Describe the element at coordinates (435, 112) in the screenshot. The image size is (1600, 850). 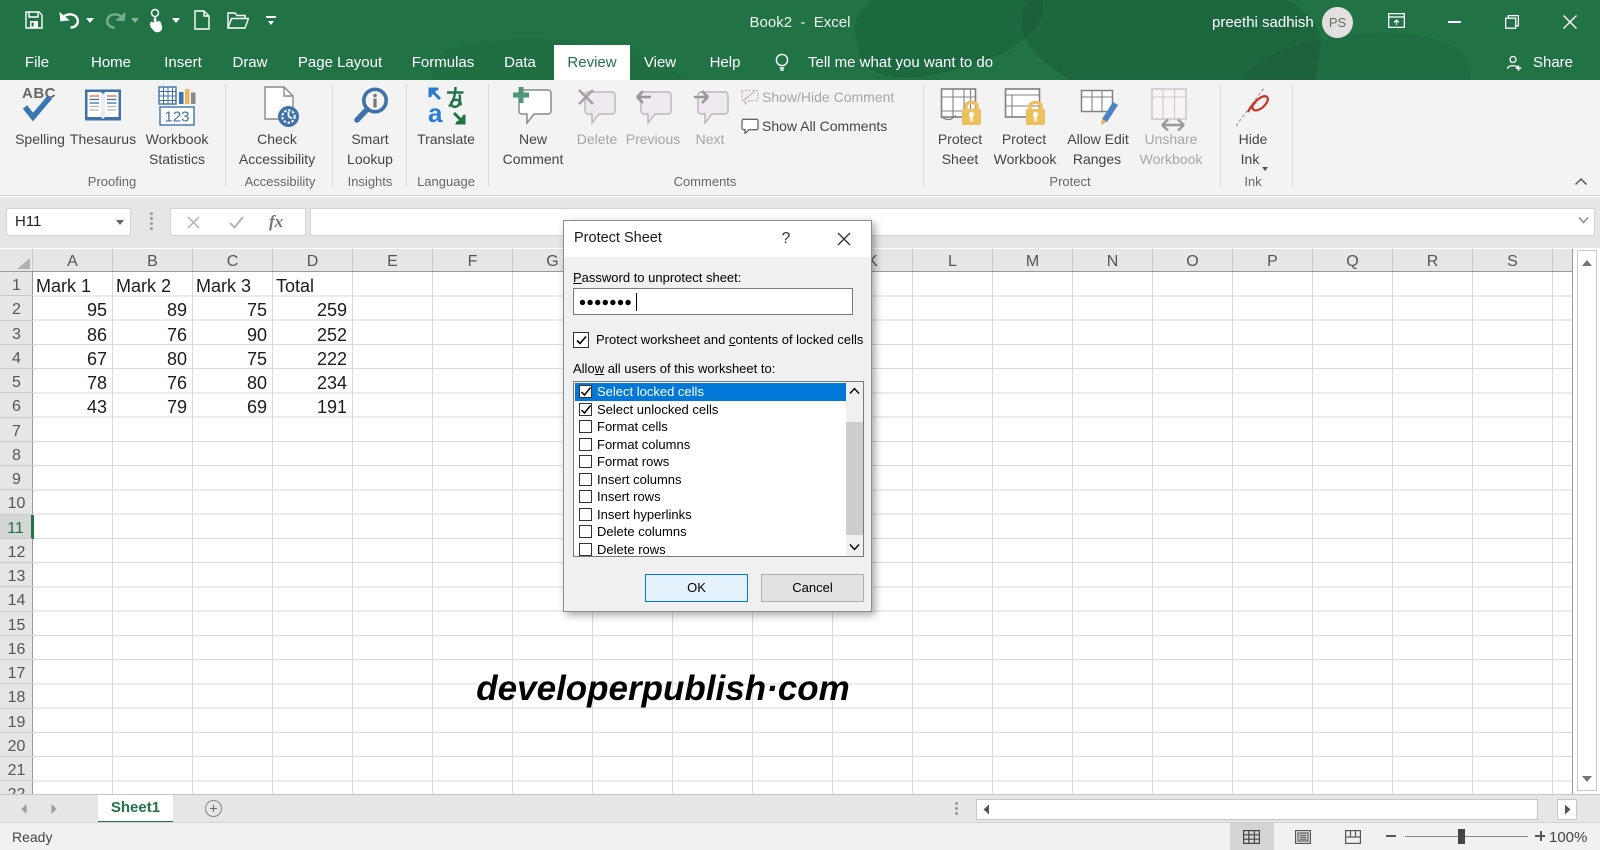
I see `svg-text: a` at that location.